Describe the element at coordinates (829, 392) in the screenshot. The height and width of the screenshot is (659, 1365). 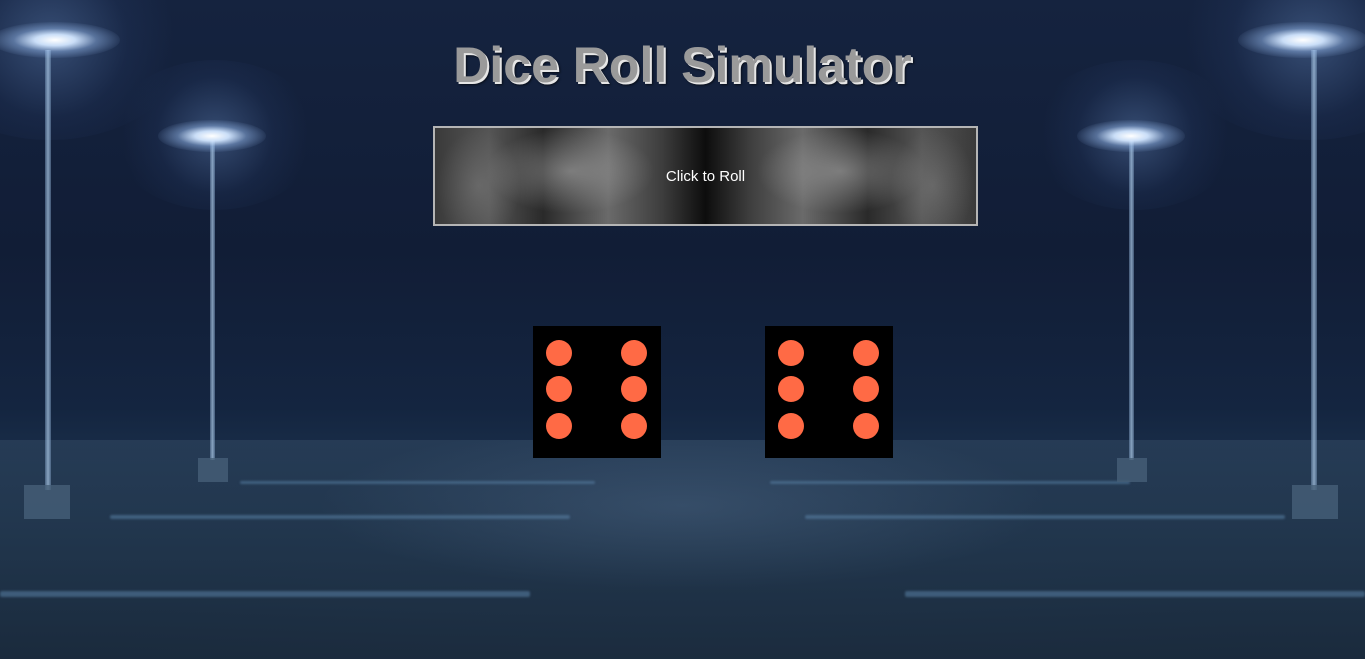
I see `die-right` at that location.